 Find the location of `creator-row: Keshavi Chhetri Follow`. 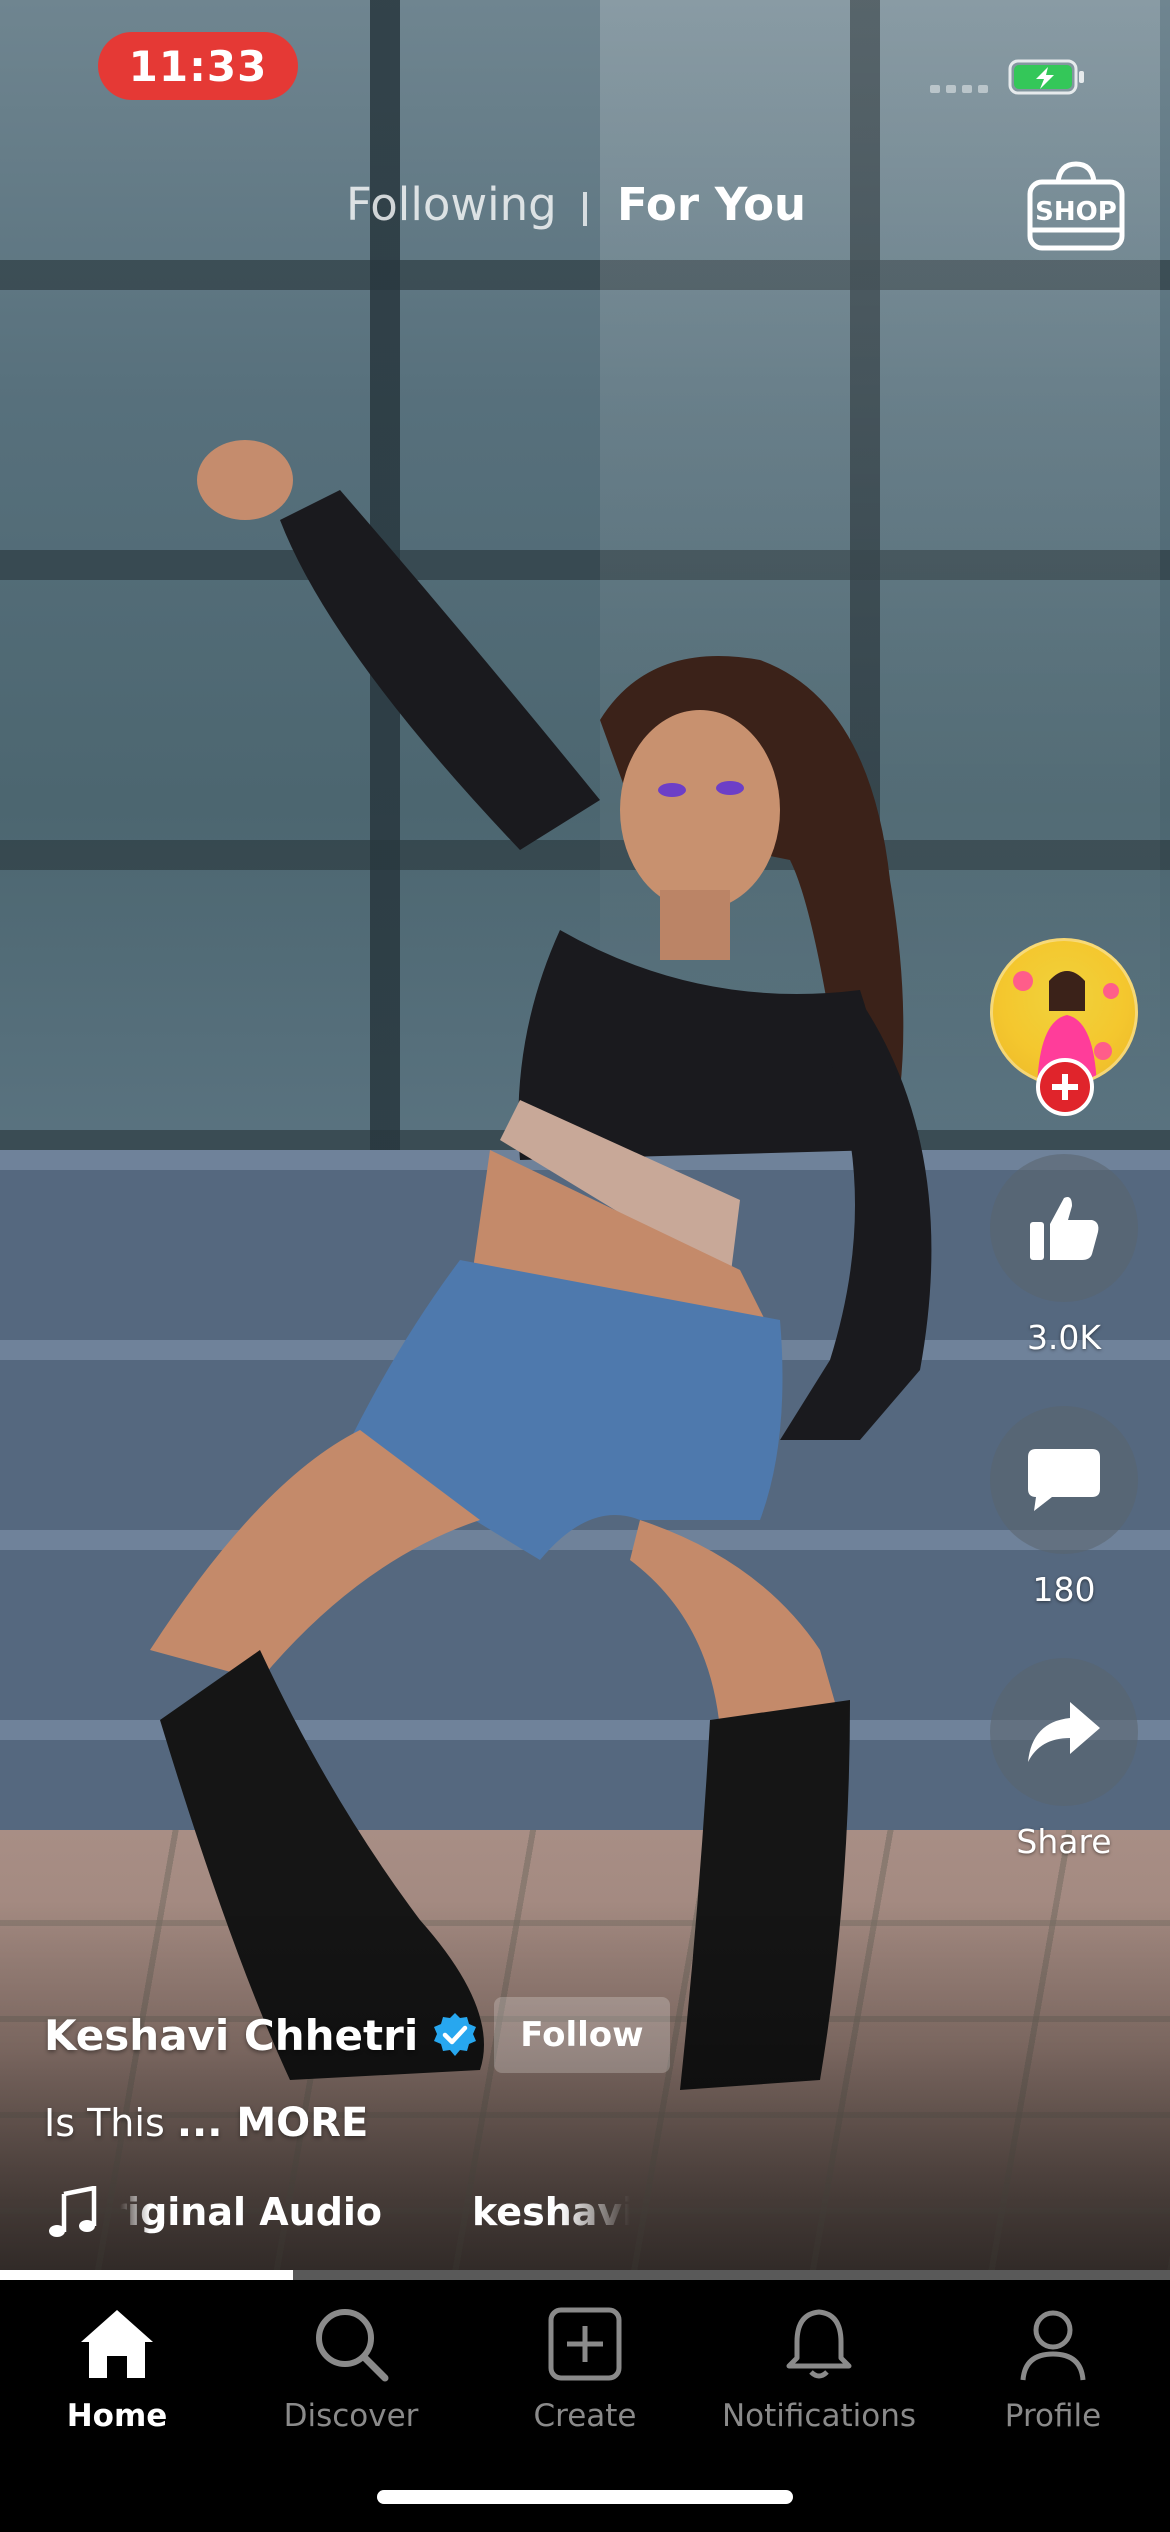

creator-row: Keshavi Chhetri Follow is located at coordinates (357, 2035).